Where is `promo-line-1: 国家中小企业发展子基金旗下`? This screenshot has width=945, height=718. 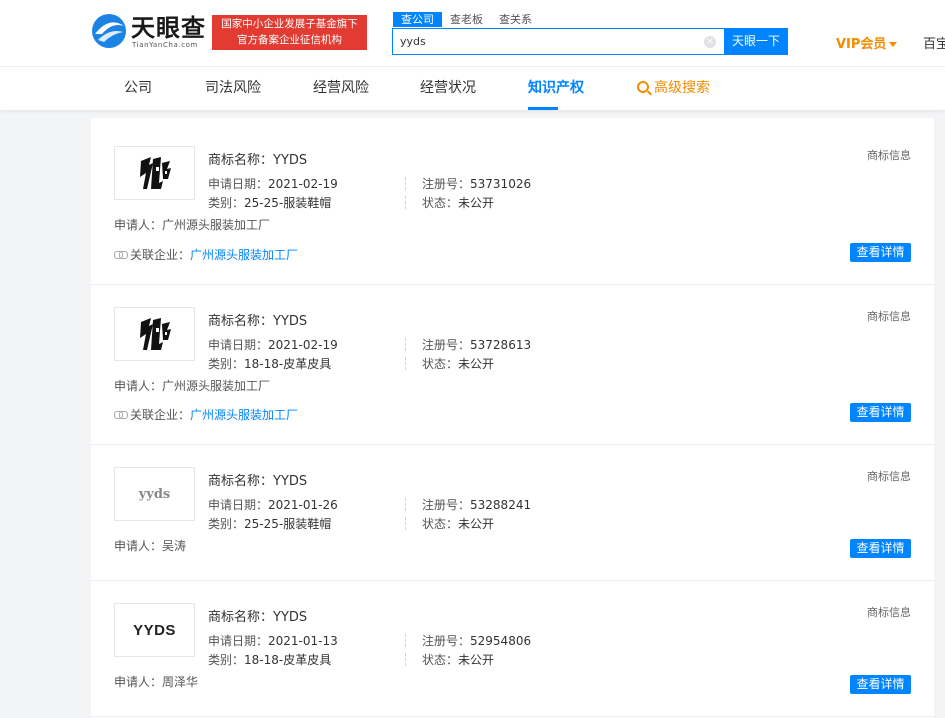
promo-line-1: 国家中小企业发展子基金旗下 is located at coordinates (289, 24).